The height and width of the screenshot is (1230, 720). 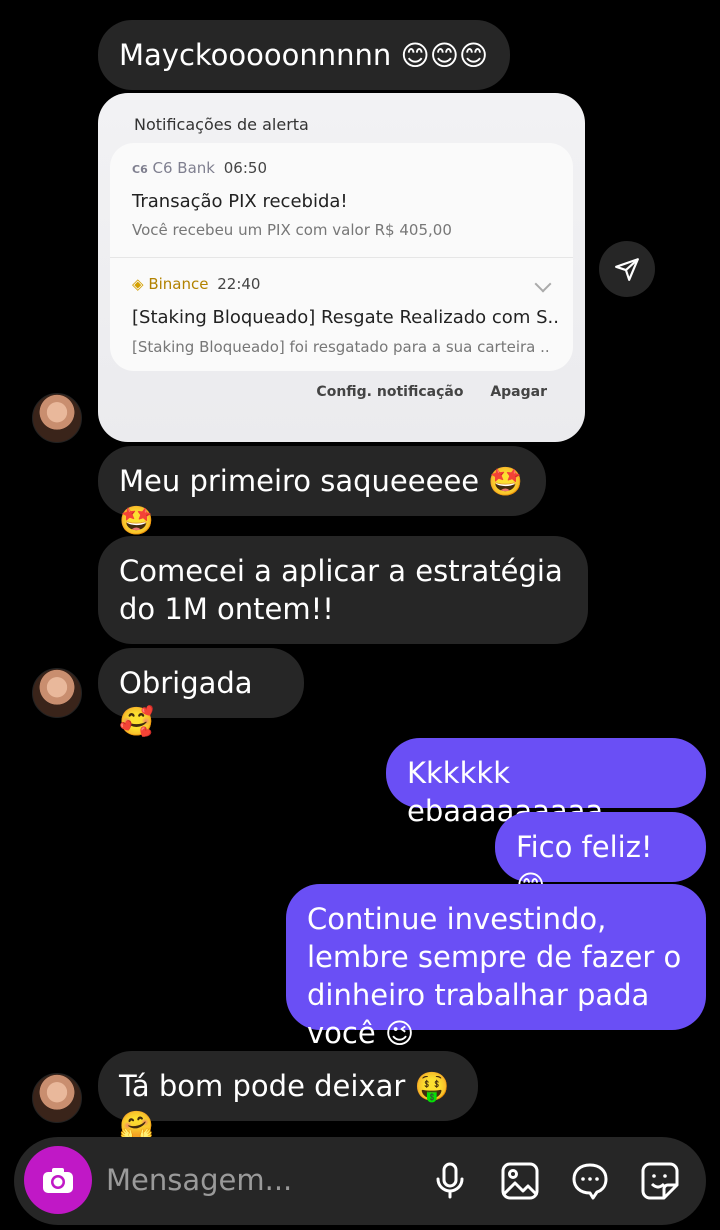 I want to click on camera-icon, so click(x=58, y=1180).